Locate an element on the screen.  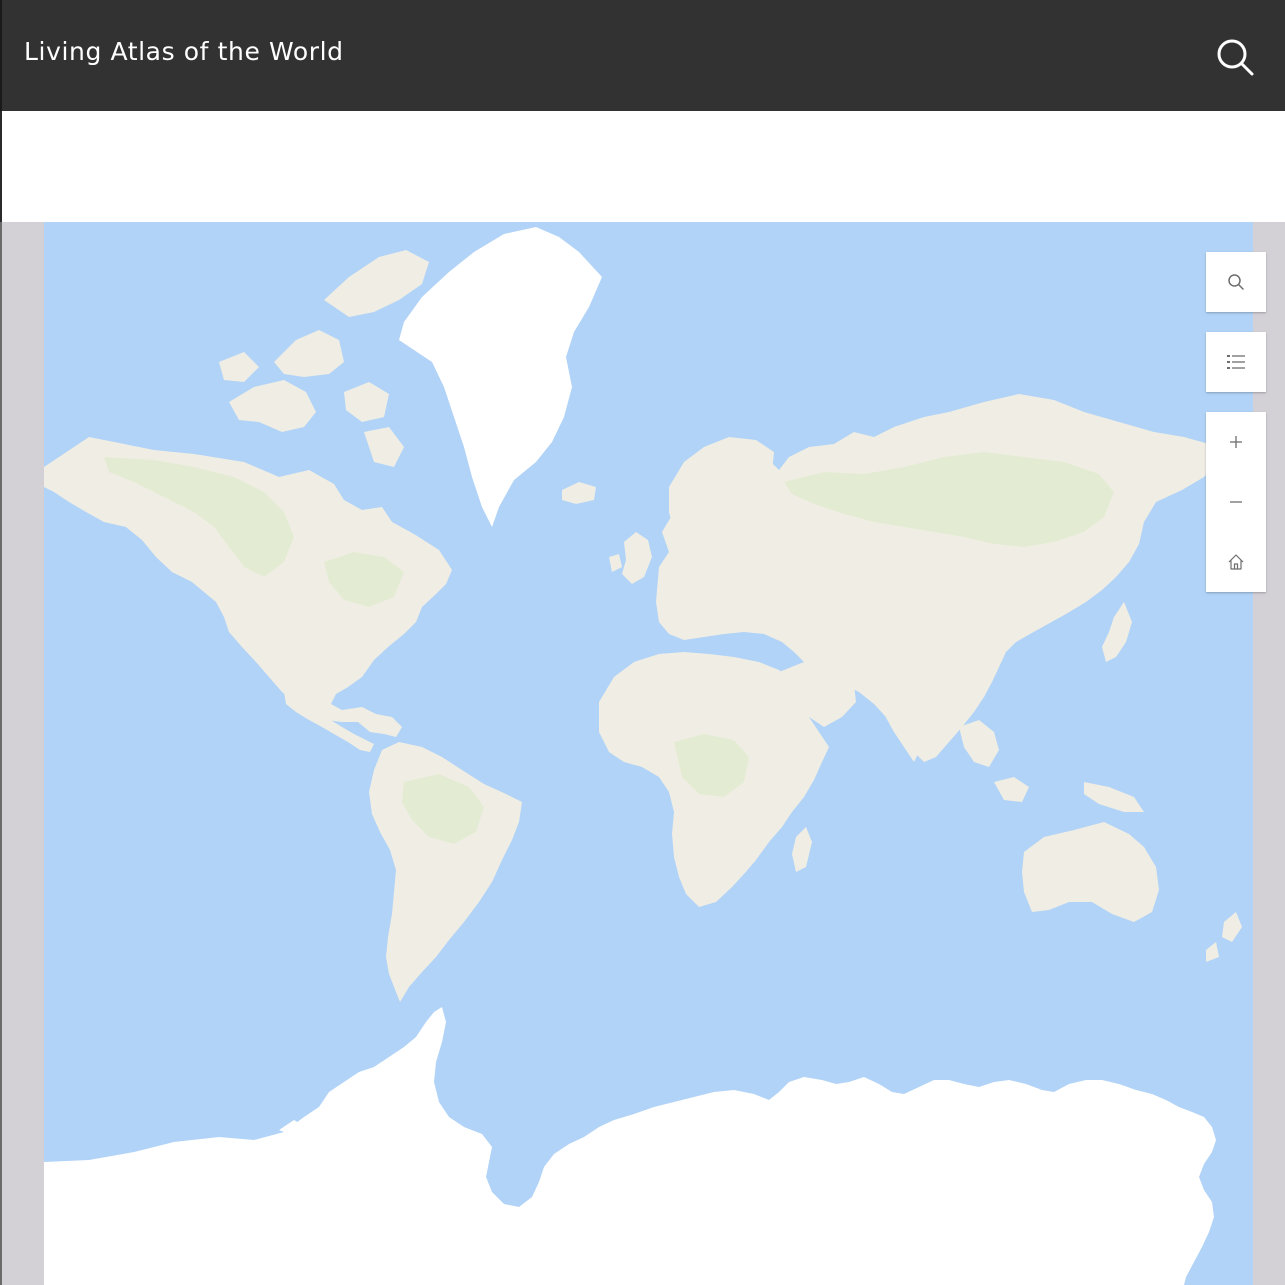
australia-land is located at coordinates (1090, 872).